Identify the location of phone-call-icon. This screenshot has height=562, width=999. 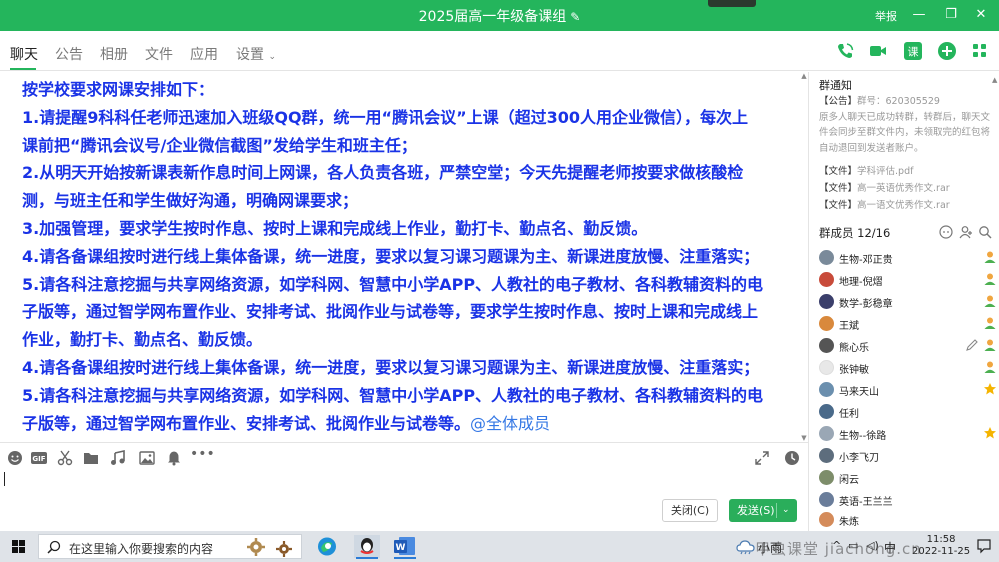
(845, 51).